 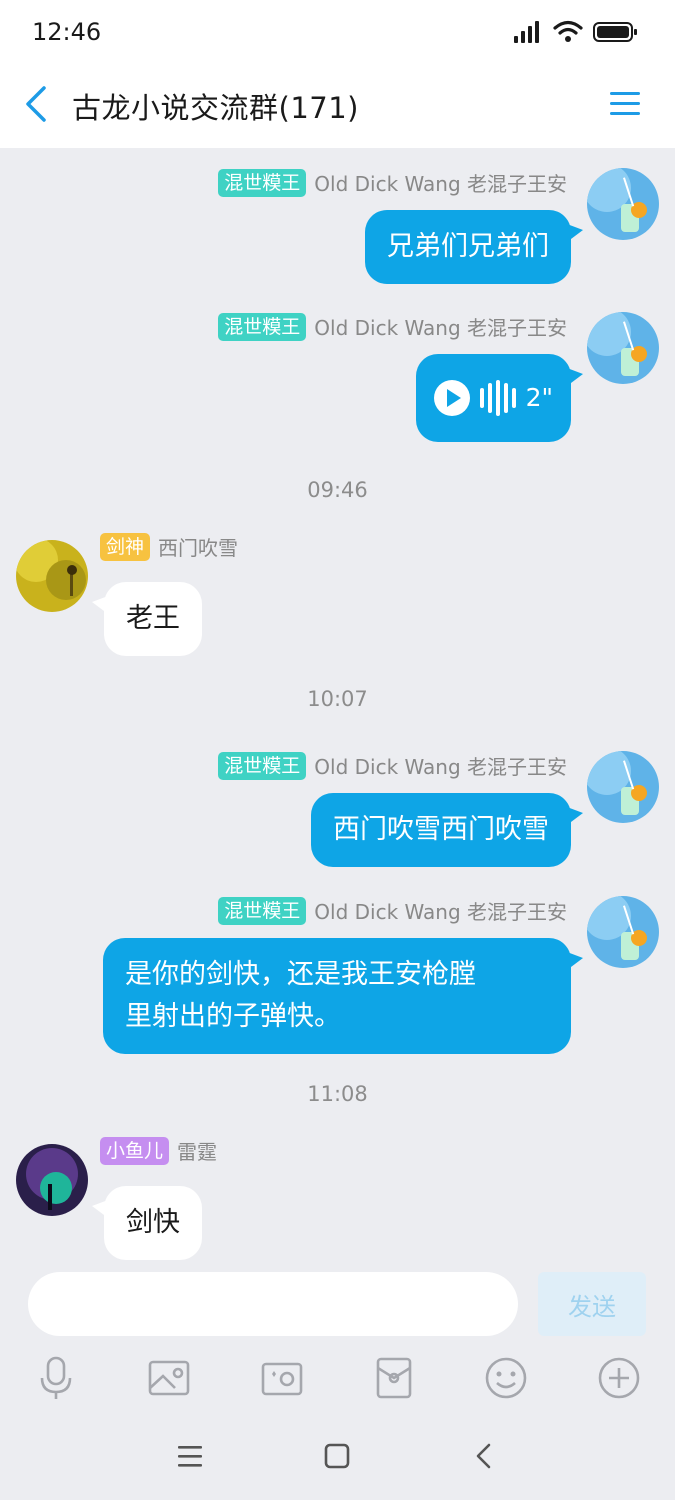 I want to click on sender-name: 雷霆, so click(x=197, y=1152).